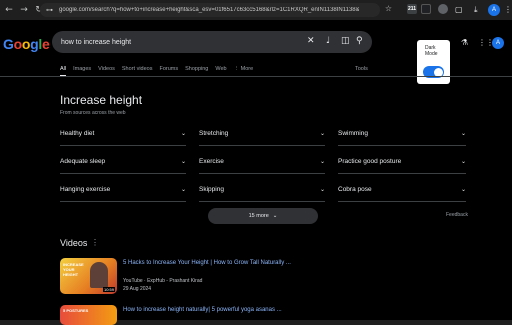 This screenshot has width=512, height=325. What do you see at coordinates (49, 10) in the screenshot?
I see `site-info-icon: ⊶` at bounding box center [49, 10].